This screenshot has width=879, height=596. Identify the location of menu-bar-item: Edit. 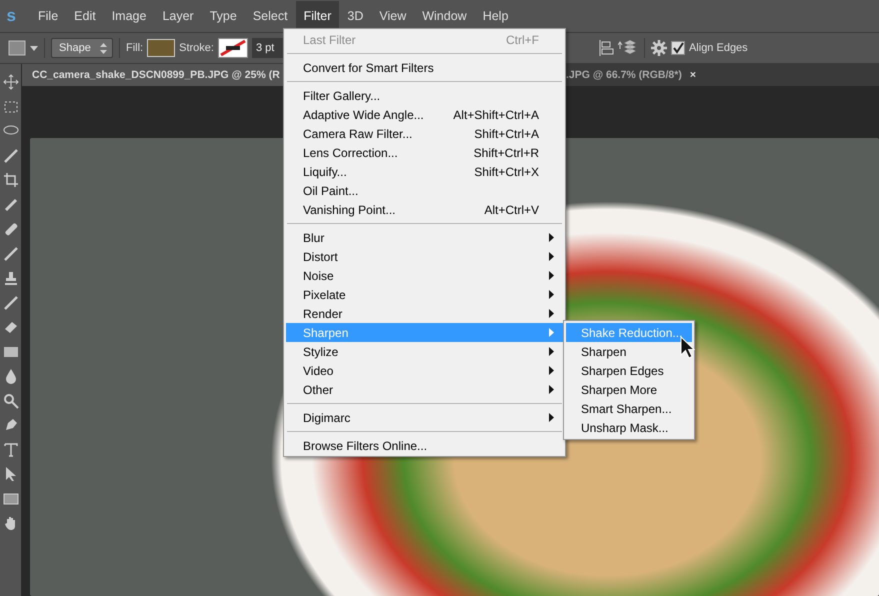
(85, 16).